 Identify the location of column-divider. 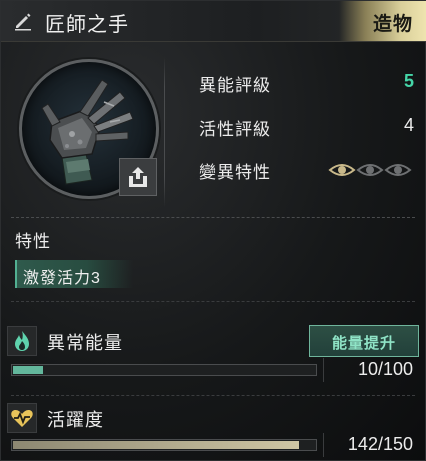
(164, 132).